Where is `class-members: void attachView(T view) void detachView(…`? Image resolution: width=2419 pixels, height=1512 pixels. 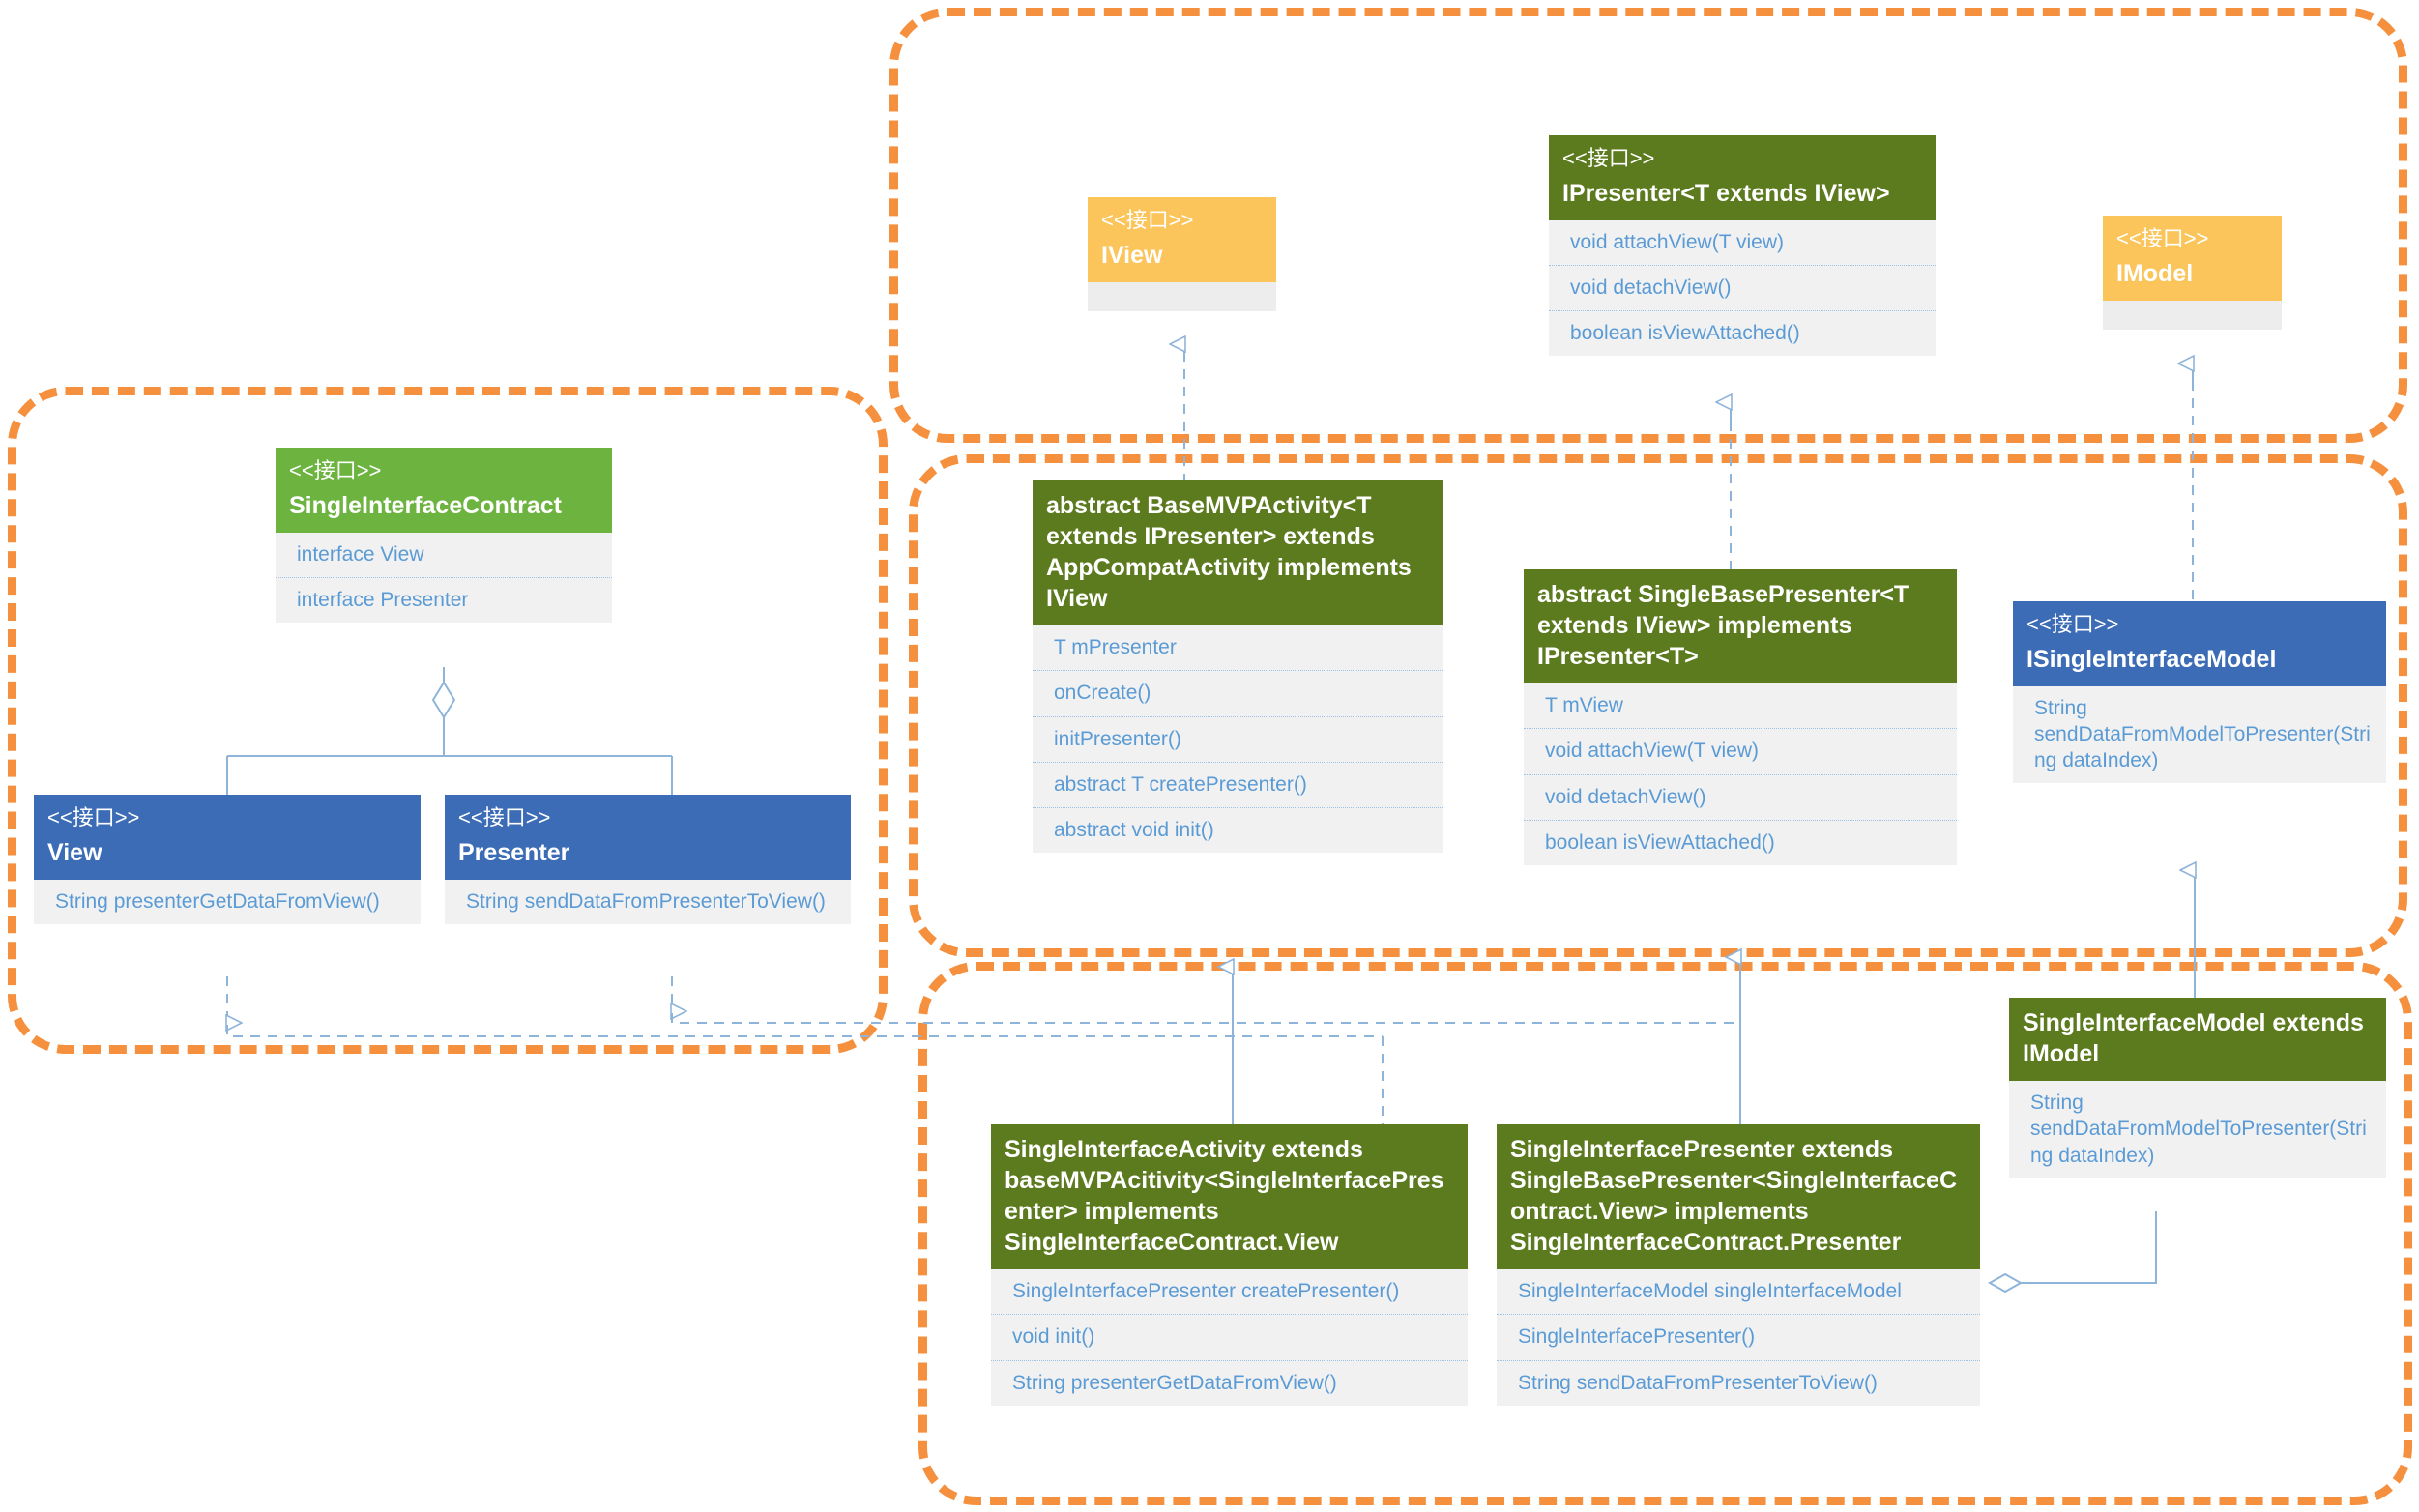
class-members: void attachView(T view) void detachView(… is located at coordinates (1742, 288).